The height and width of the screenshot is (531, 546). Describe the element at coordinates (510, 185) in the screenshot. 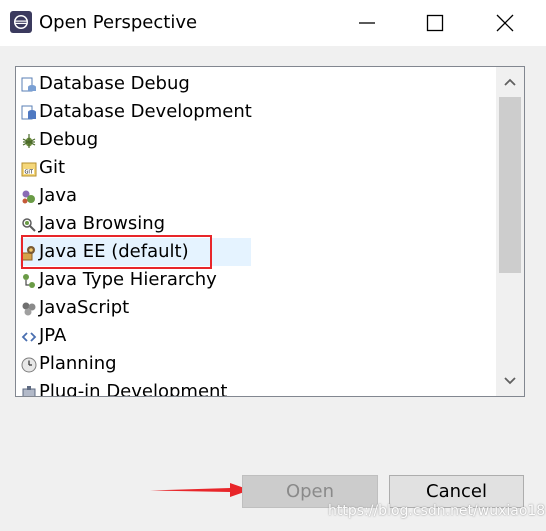

I see `scrollbar-thumb` at that location.